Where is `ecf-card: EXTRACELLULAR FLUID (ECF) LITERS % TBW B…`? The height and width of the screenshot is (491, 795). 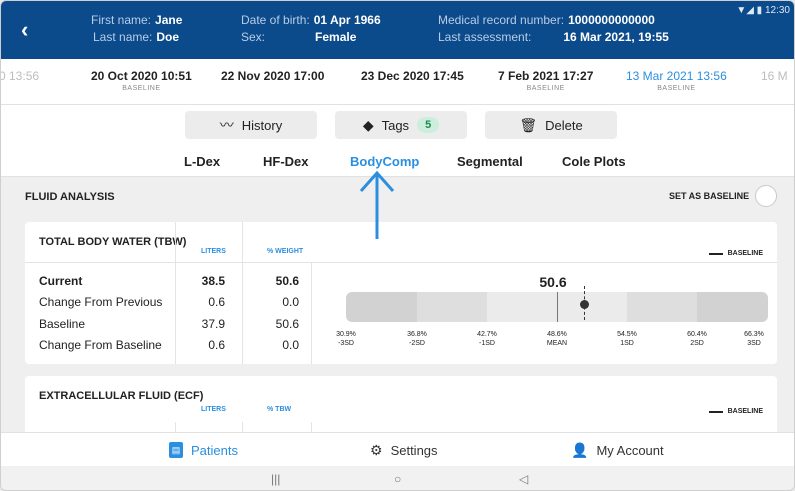 ecf-card: EXTRACELLULAR FLUID (ECF) LITERS % TBW B… is located at coordinates (401, 406).